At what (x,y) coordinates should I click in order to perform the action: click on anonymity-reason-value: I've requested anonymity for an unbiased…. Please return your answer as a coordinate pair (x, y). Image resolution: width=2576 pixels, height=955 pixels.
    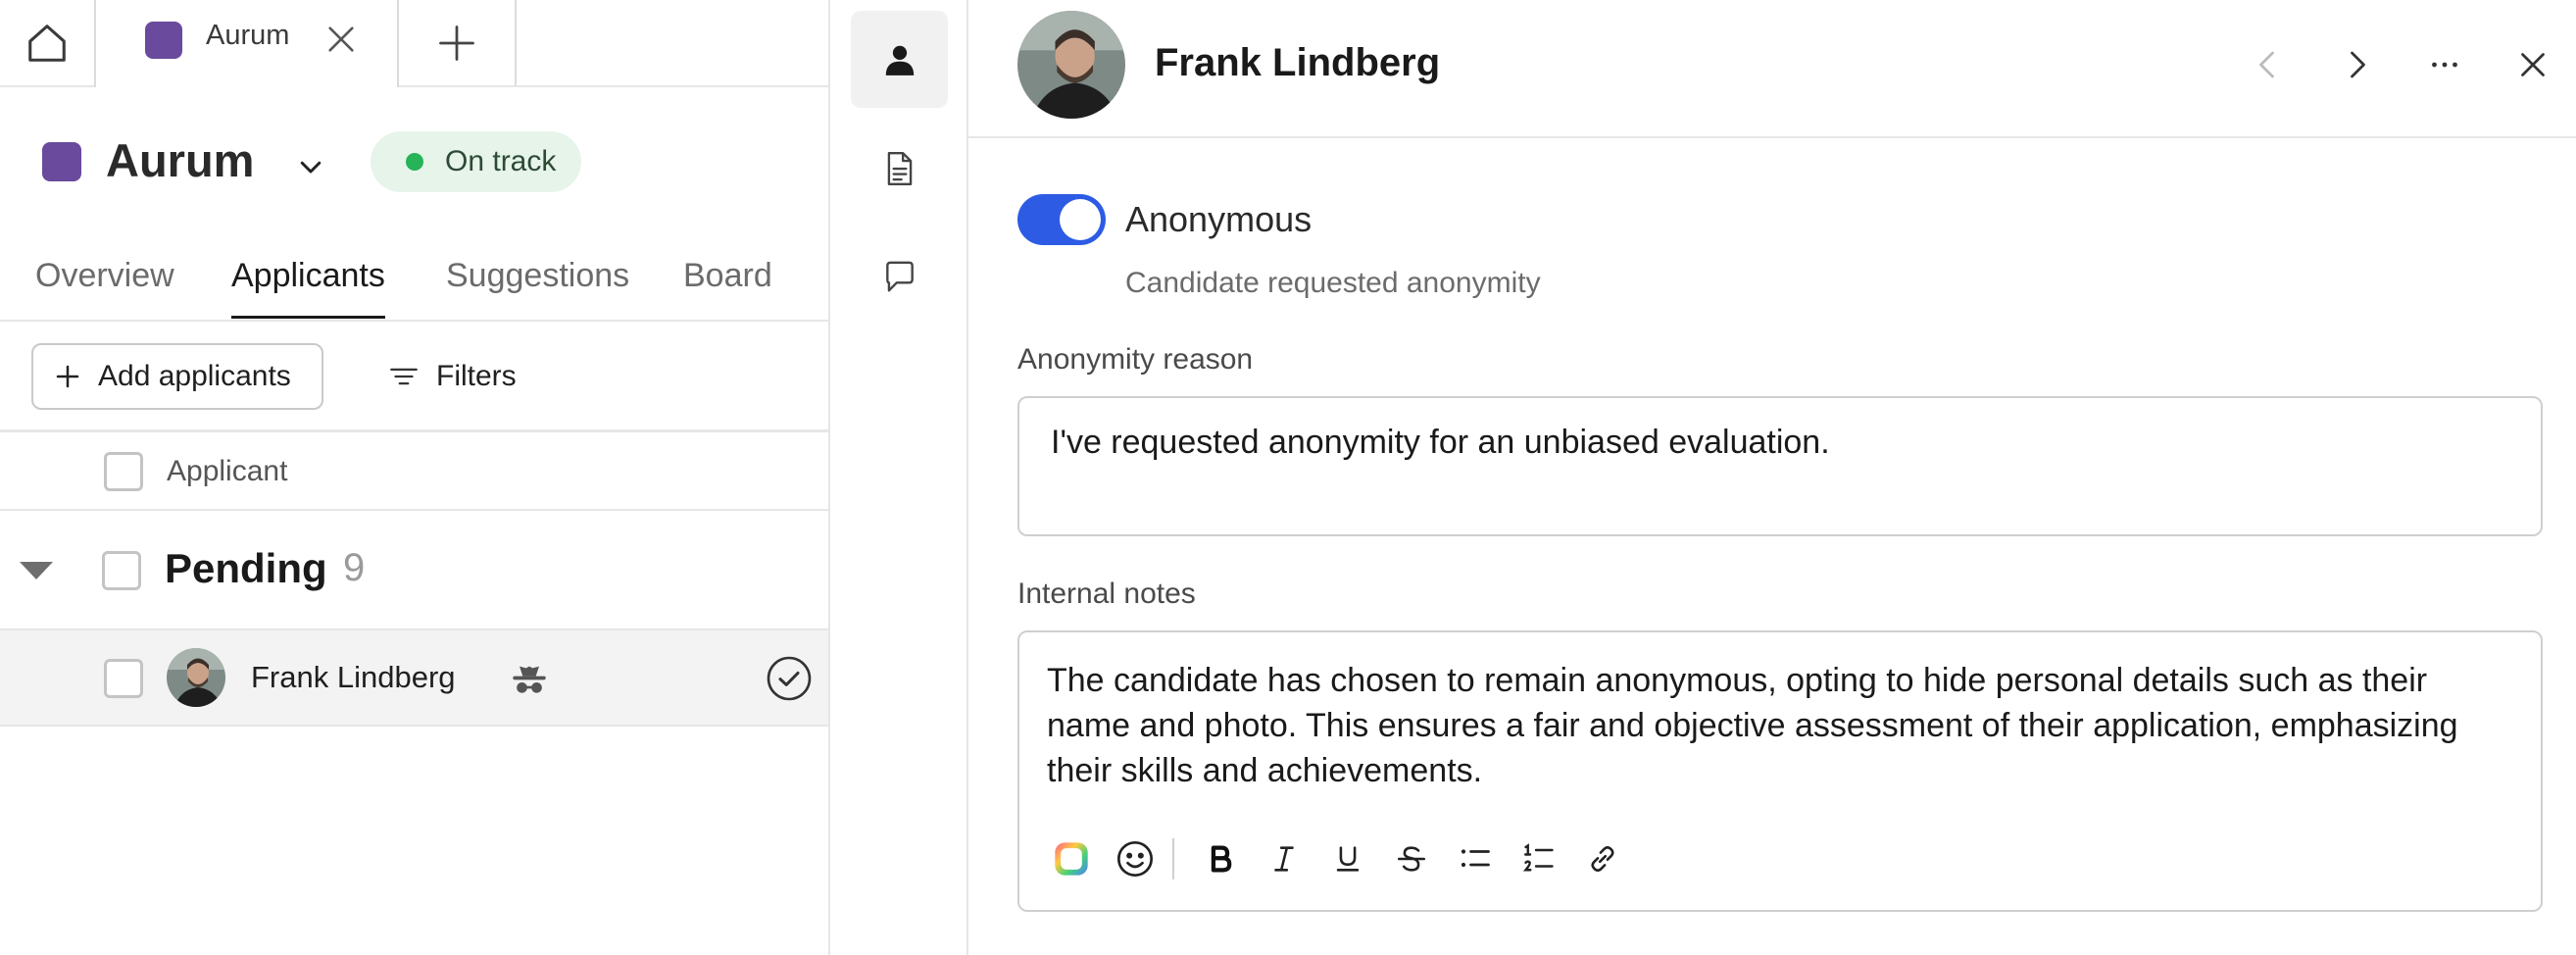
    Looking at the image, I should click on (1440, 442).